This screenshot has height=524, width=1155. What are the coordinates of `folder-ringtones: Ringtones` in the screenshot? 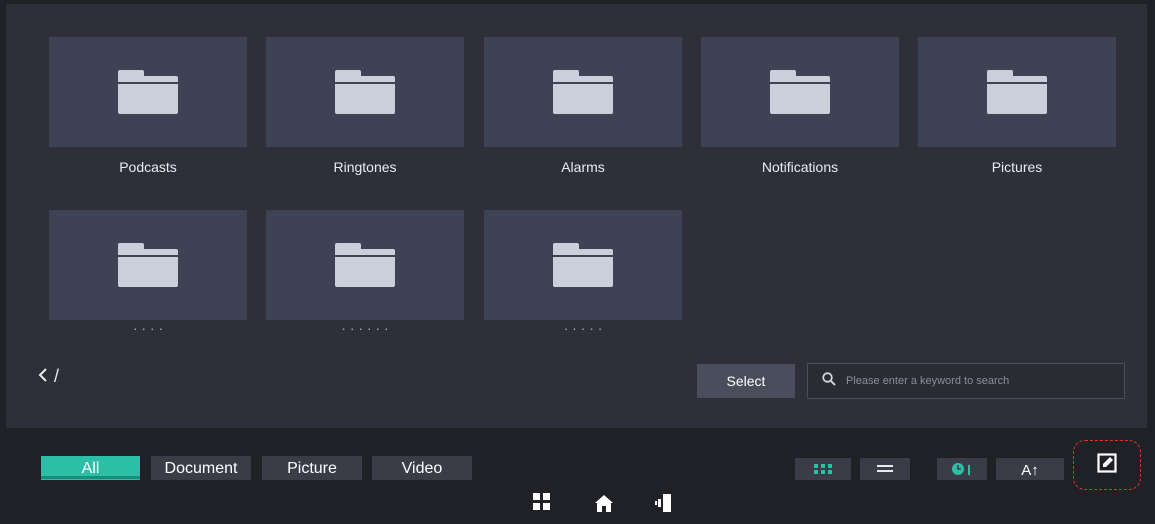 It's located at (365, 112).